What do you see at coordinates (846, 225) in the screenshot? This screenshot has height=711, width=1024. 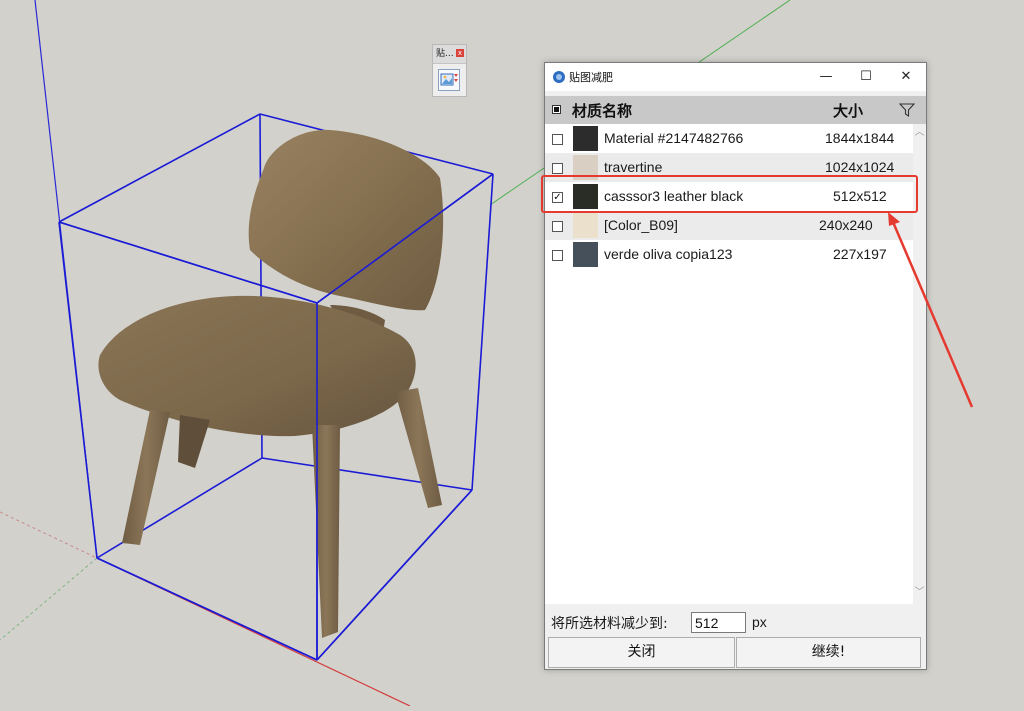 I see `material-size: 240x240` at bounding box center [846, 225].